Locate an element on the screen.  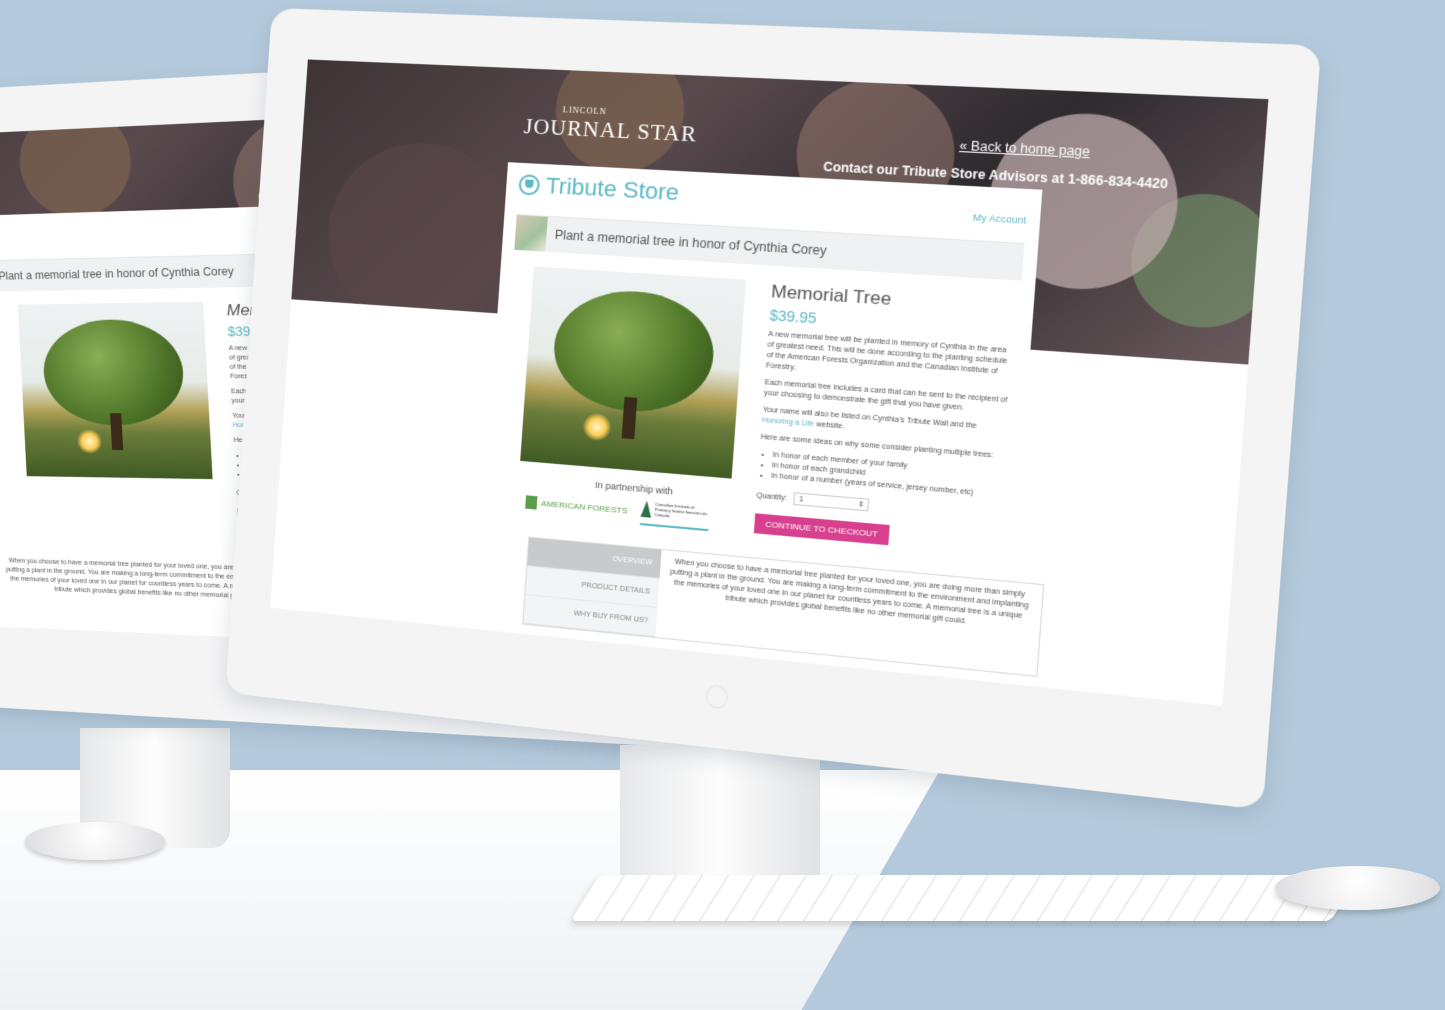
store-header: Tribute Store is located at coordinates (599, 188).